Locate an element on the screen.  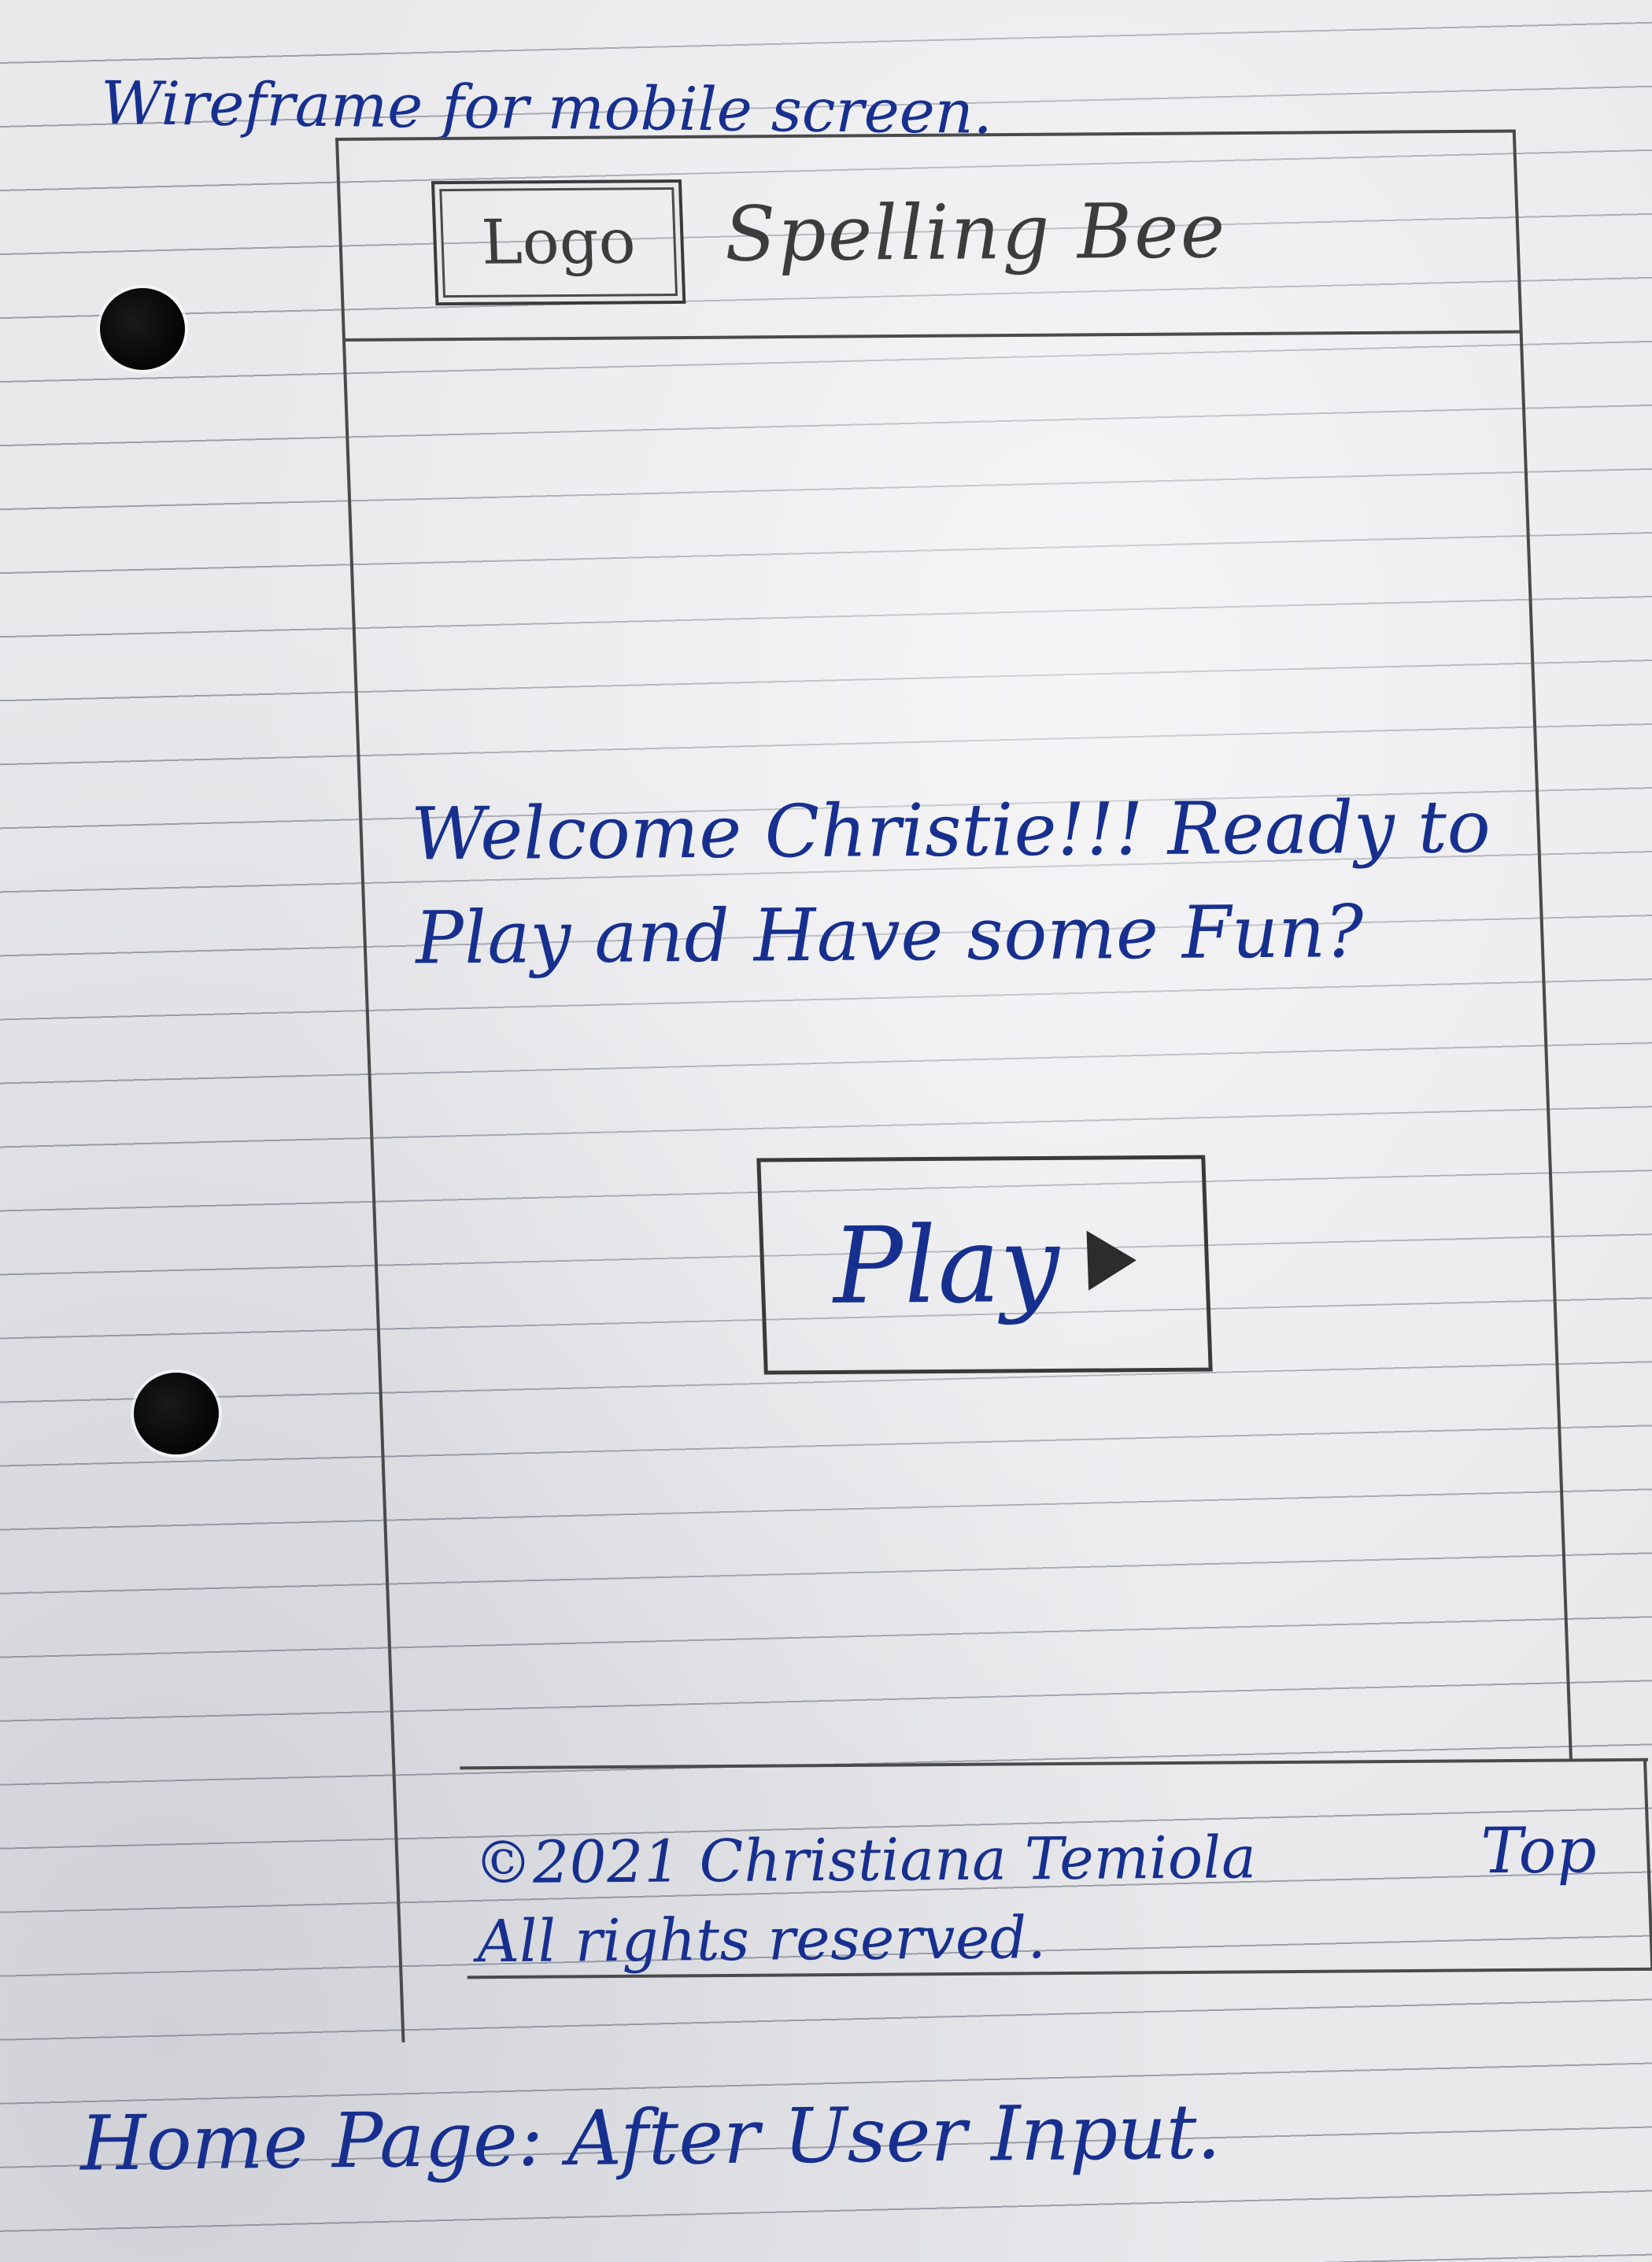
play-button: Play is located at coordinates (985, 1265).